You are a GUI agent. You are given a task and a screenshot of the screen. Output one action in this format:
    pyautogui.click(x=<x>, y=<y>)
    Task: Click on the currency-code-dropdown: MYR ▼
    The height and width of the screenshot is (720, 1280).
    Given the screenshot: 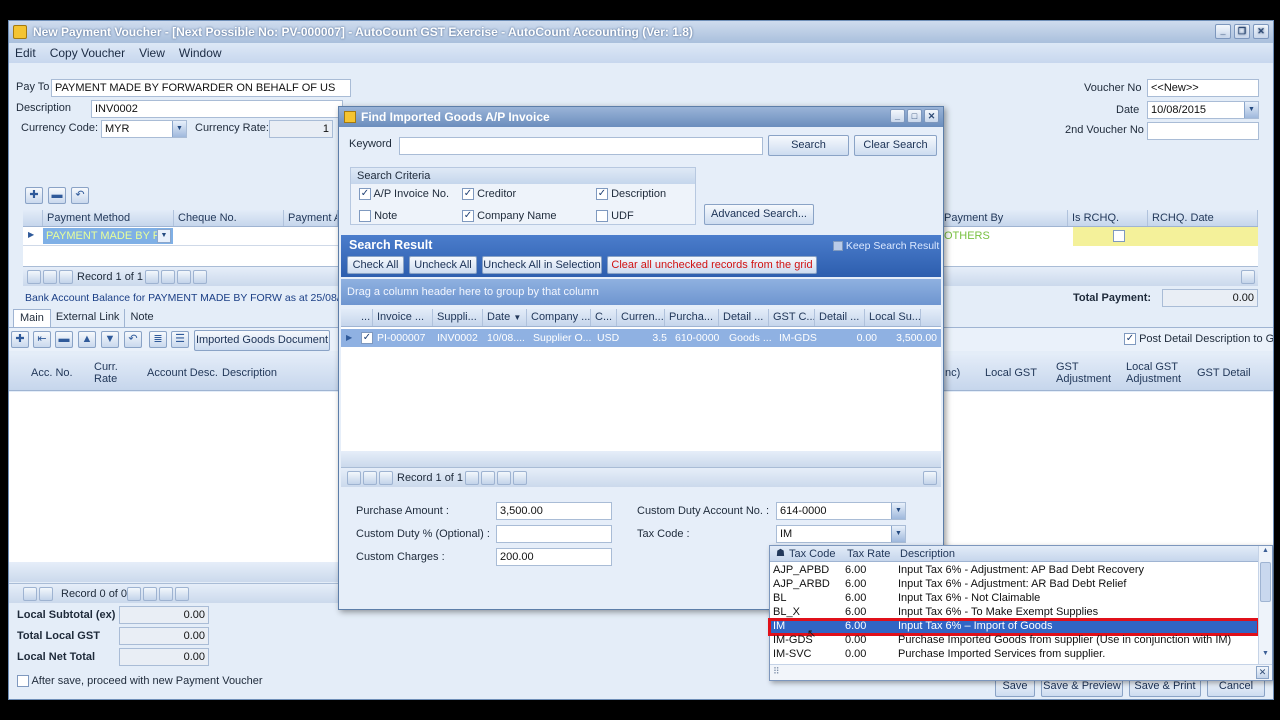 What is the action you would take?
    pyautogui.click(x=144, y=129)
    